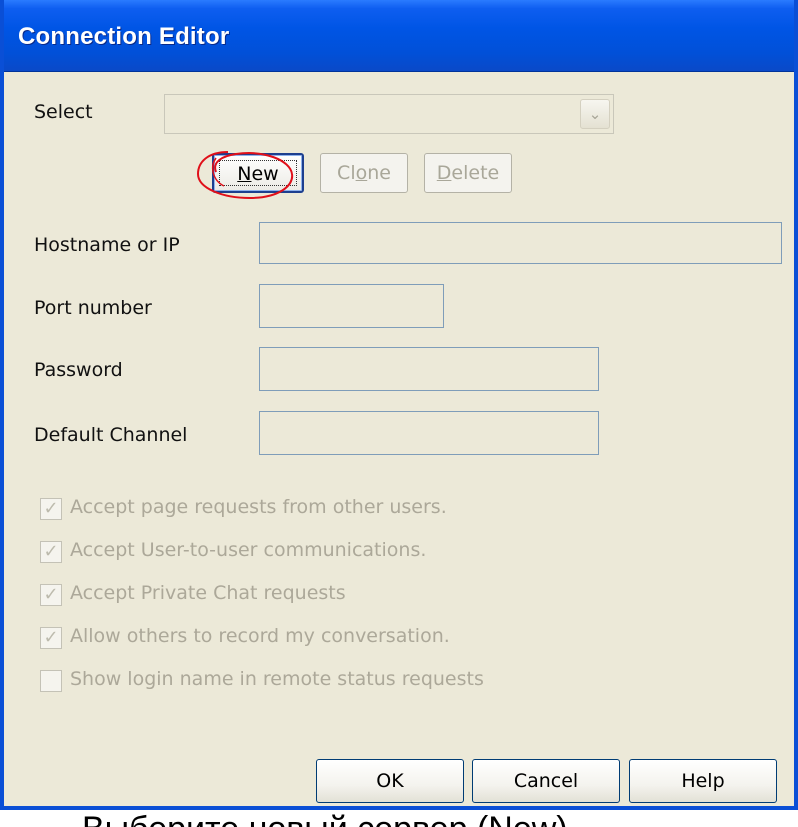 This screenshot has height=827, width=798. I want to click on window-title: Connection Editor, so click(124, 36).